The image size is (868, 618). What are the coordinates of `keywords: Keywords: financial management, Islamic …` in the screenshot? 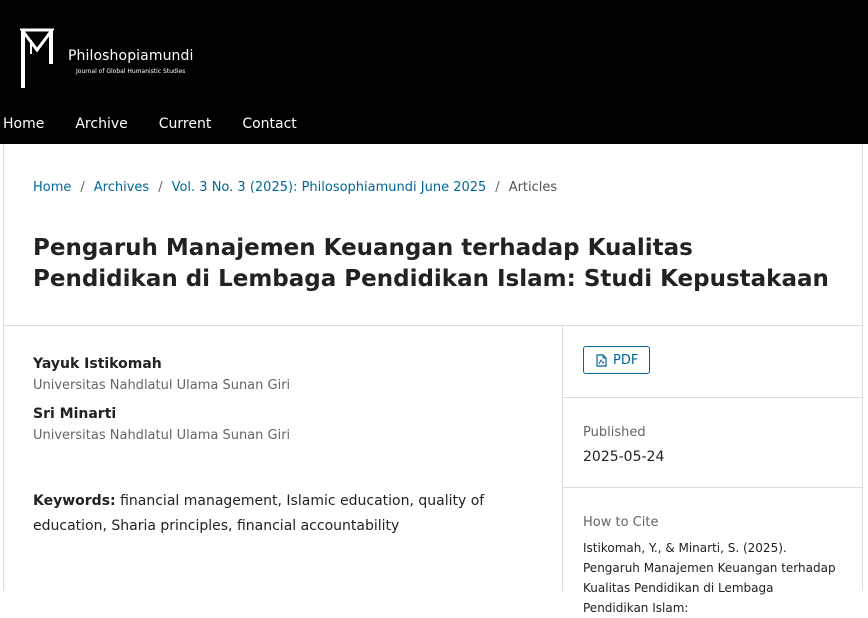 It's located at (285, 514).